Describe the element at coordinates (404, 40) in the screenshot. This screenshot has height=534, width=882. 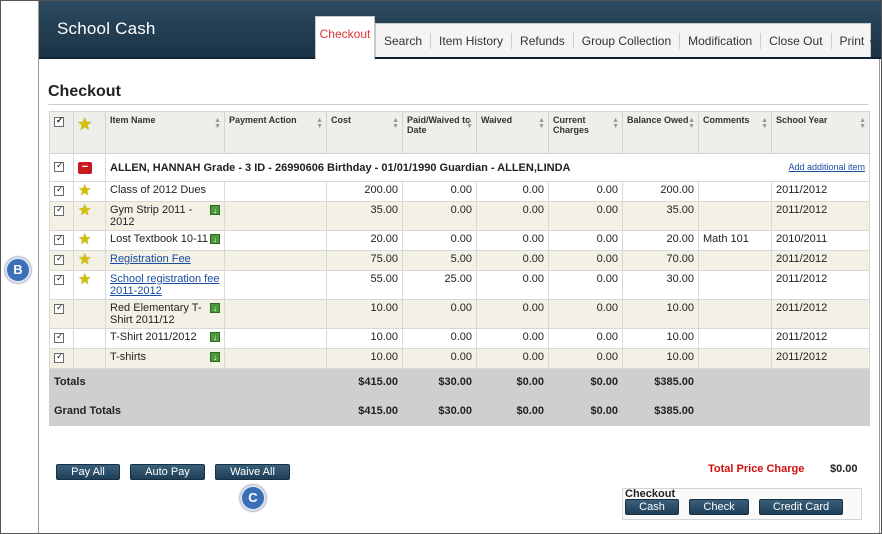
I see `nav-search: Search` at that location.